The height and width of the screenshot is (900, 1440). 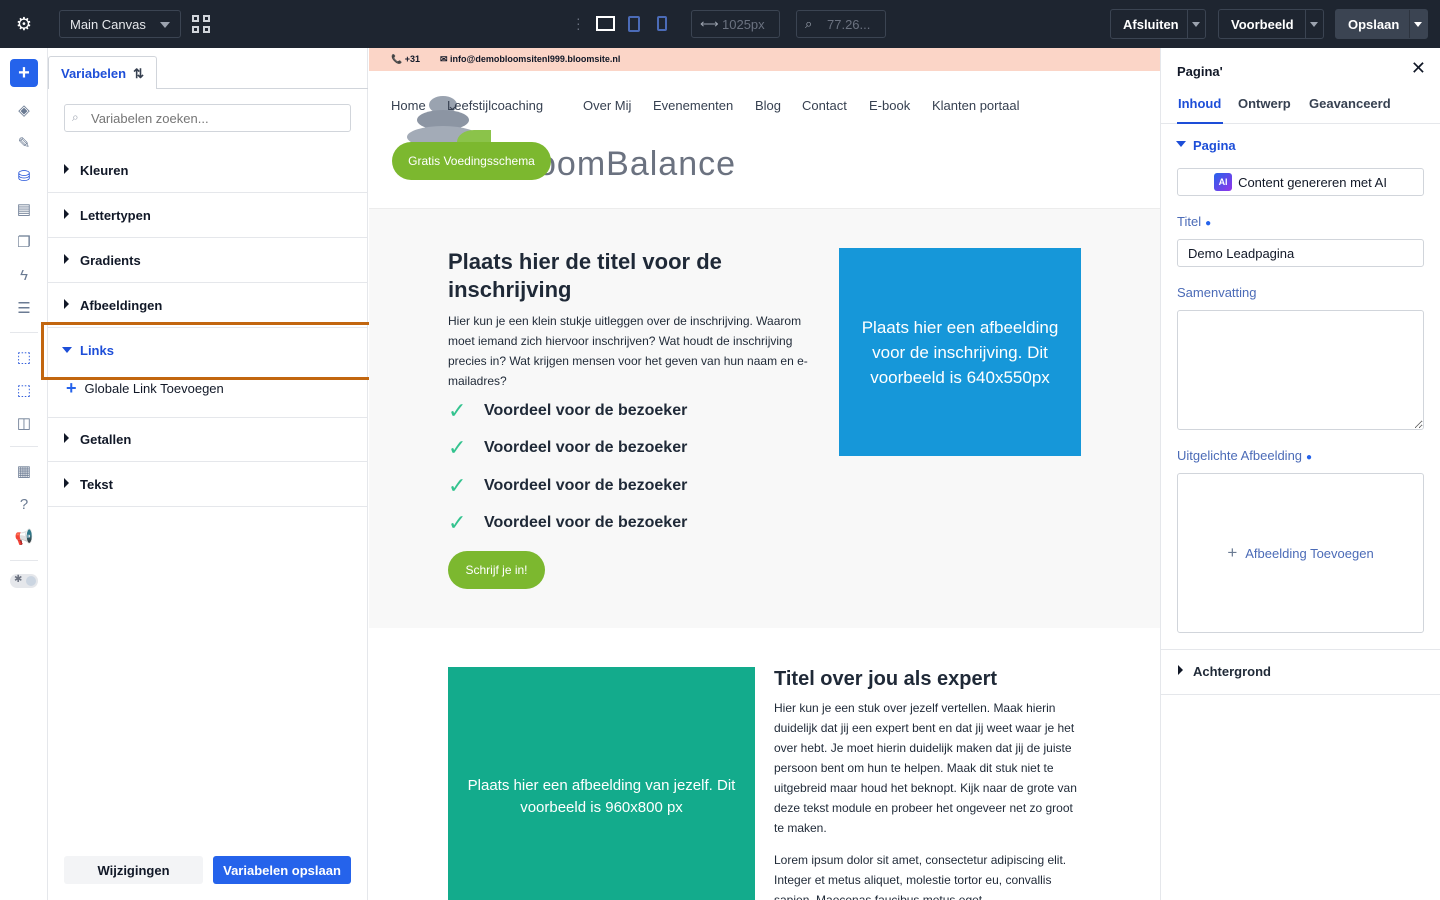 What do you see at coordinates (1206, 145) in the screenshot?
I see `section-pagina: Pagina` at bounding box center [1206, 145].